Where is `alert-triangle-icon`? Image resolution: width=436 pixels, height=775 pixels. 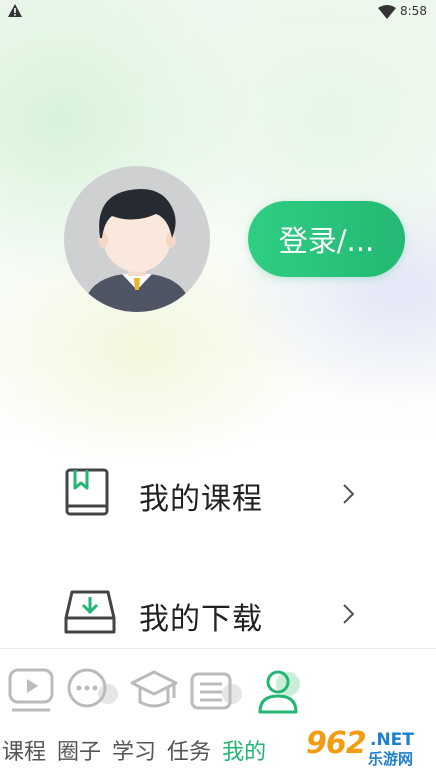
alert-triangle-icon is located at coordinates (15, 10).